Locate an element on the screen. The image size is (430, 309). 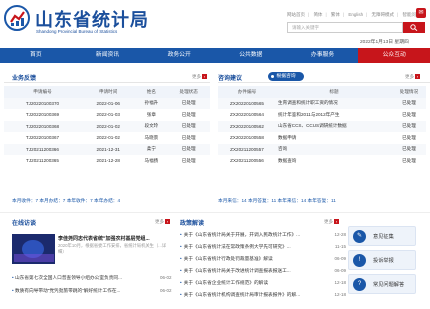
table-row: ZX20220100562 山东省CCS、CCUS调研统计数据 已处理 is located at coordinates (322, 126).